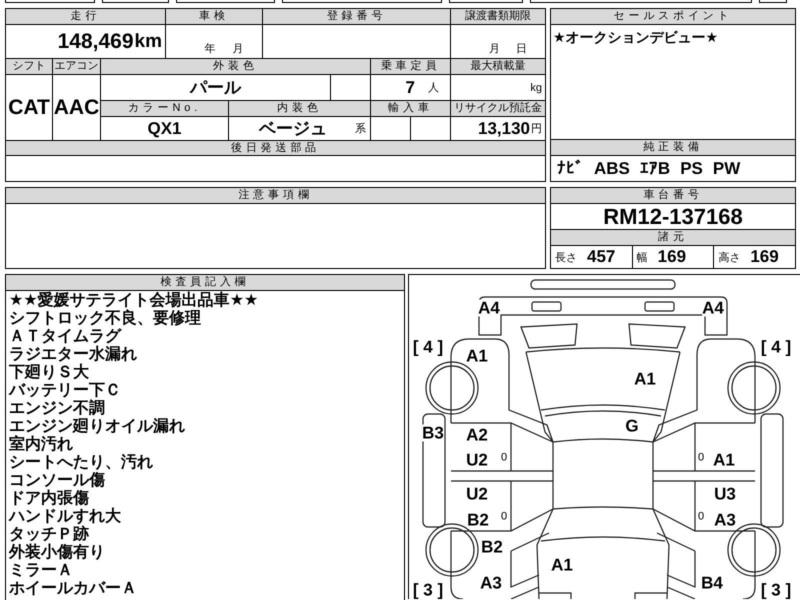 This screenshot has width=800, height=600. What do you see at coordinates (521, 49) in the screenshot?
I see `unit-label: 日` at bounding box center [521, 49].